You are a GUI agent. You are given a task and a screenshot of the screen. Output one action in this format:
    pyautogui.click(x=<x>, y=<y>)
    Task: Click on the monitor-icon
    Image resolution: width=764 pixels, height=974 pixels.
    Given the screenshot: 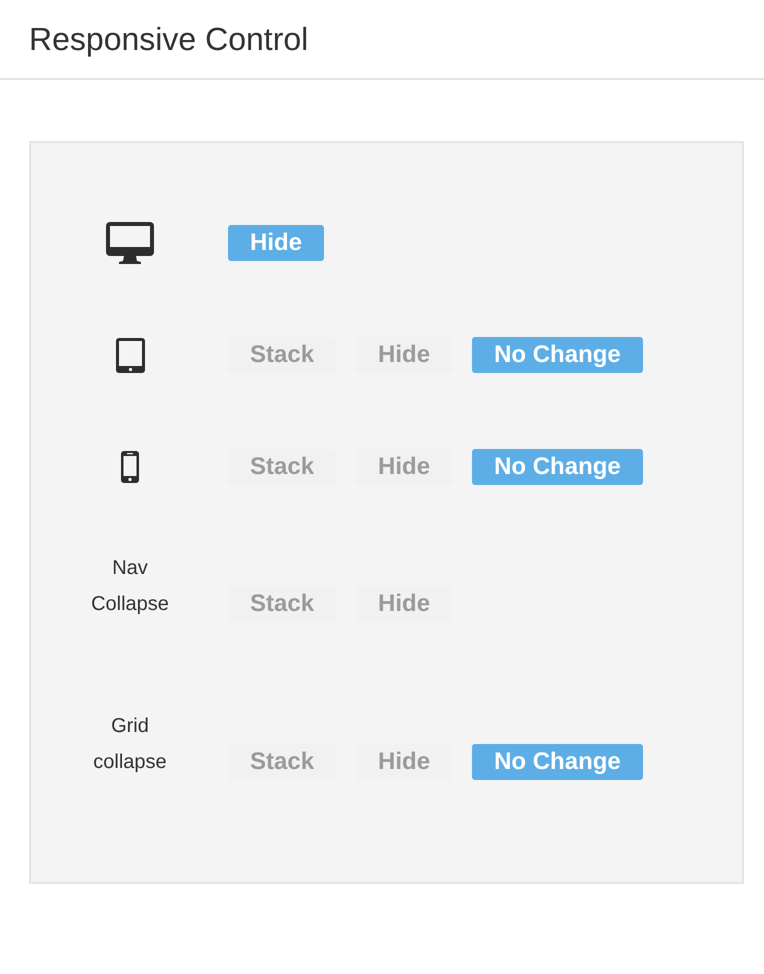 What is the action you would take?
    pyautogui.click(x=130, y=243)
    